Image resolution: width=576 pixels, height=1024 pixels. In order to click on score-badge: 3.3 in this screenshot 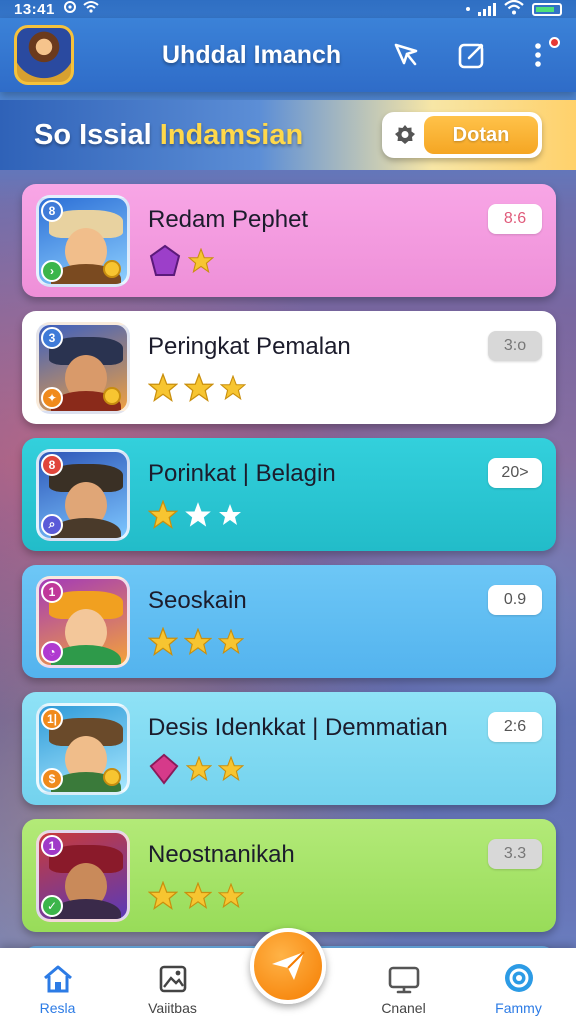, I will do `click(515, 854)`.